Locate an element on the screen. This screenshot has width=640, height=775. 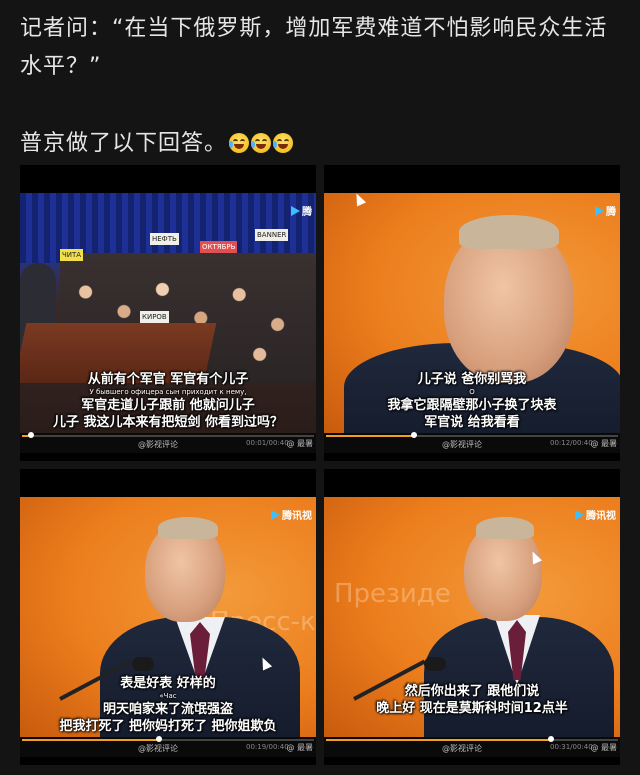
video-progress-bar: @影视评论 00:01/00:40 @ 最暑 is located at coordinates (168, 442).